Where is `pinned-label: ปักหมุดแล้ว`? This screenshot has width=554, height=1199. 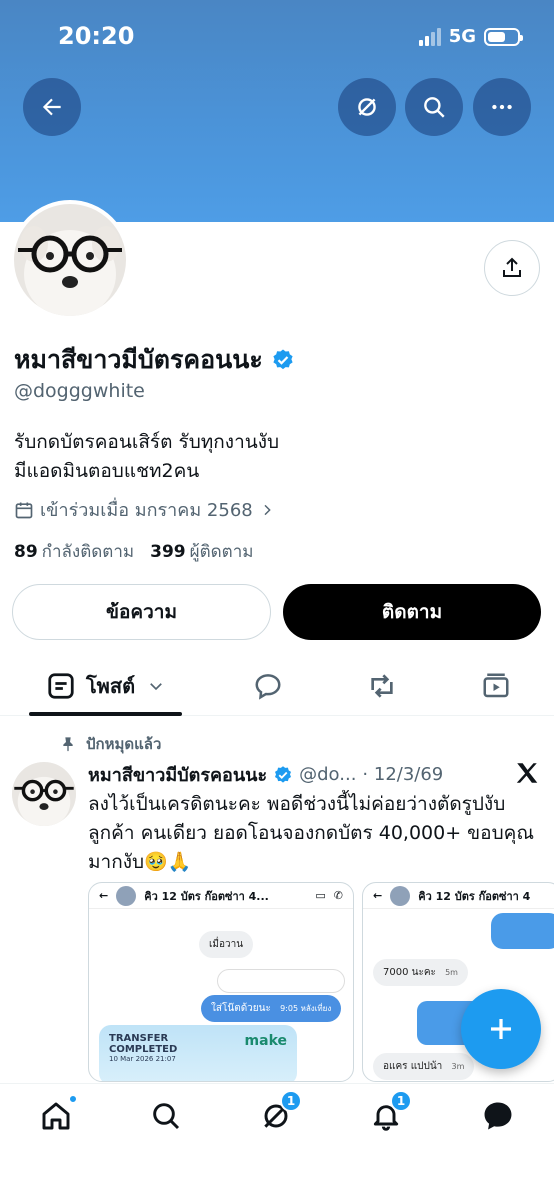
pinned-label: ปักหมุดแล้ว is located at coordinates (124, 744).